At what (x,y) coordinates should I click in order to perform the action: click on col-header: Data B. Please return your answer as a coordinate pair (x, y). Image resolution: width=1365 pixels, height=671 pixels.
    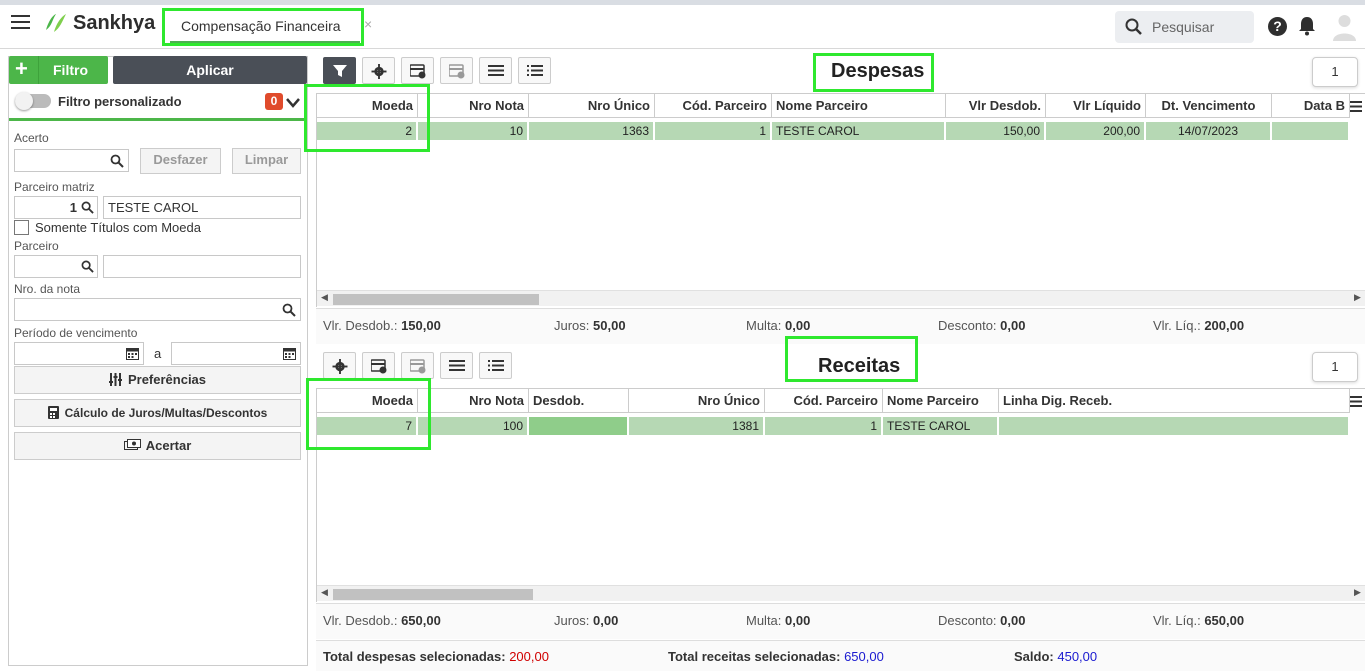
    Looking at the image, I should click on (1311, 106).